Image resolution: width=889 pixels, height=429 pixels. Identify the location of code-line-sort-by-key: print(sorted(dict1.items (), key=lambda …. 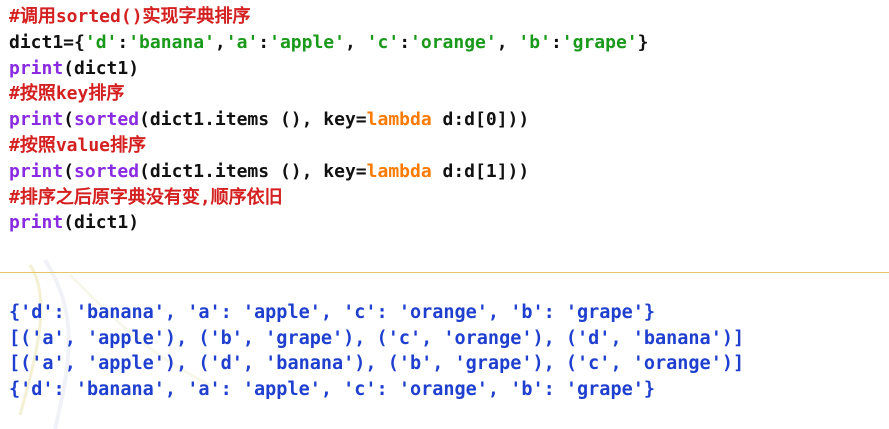
(444, 120).